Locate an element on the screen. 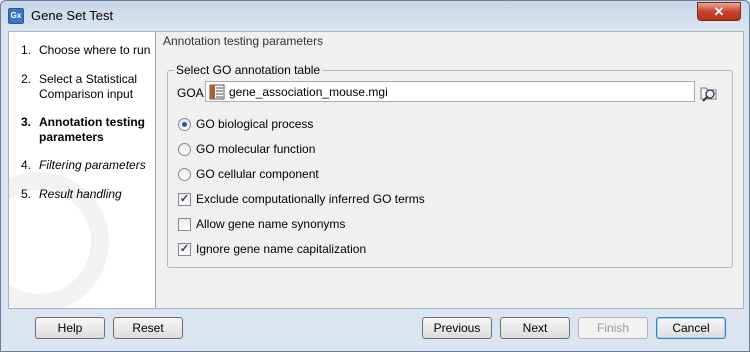 The width and height of the screenshot is (750, 352). step-1: 1. Choose where to run is located at coordinates (86, 50).